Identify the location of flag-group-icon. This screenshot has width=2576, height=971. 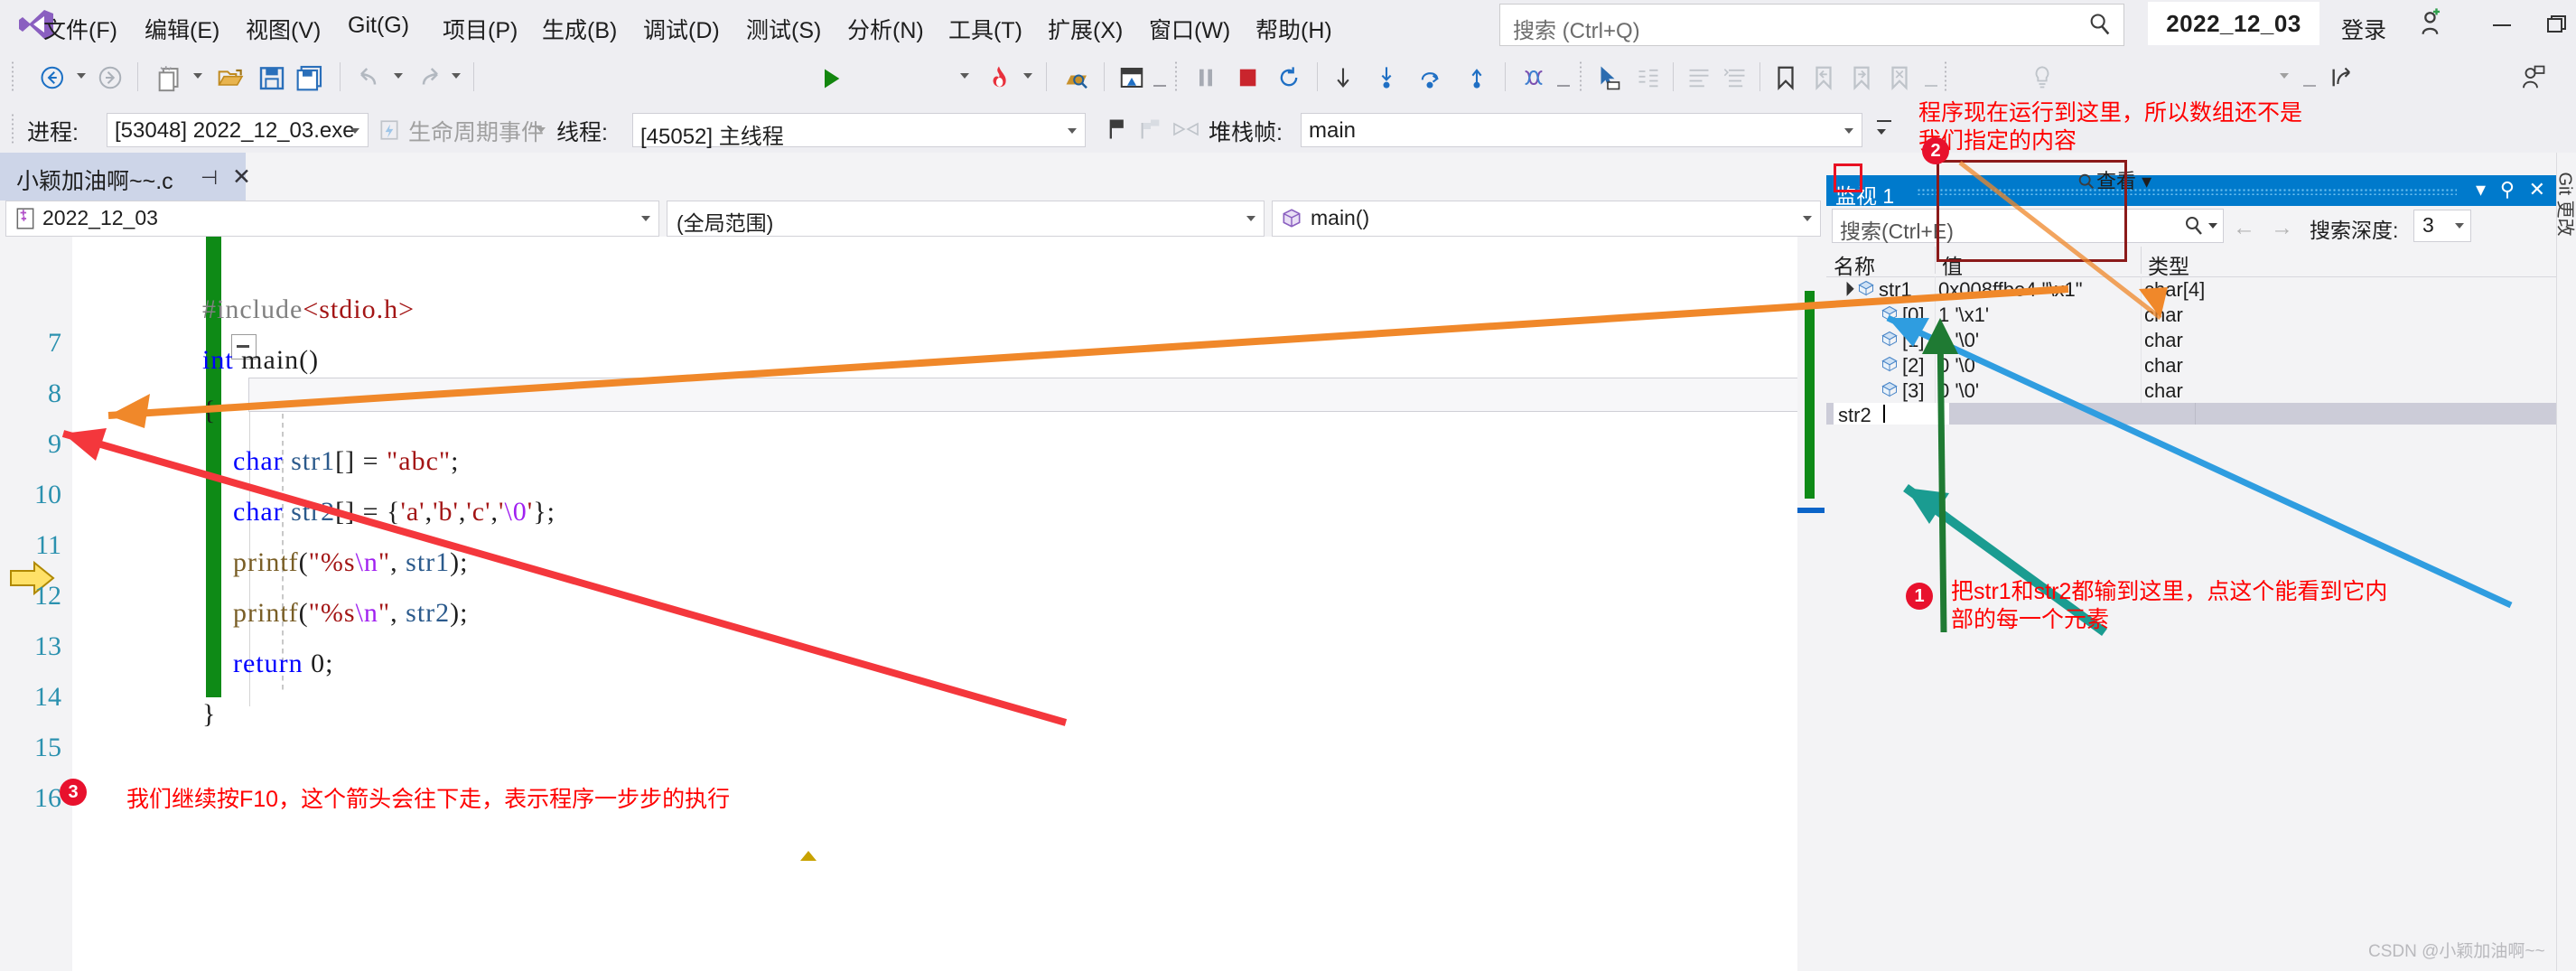
(1150, 129).